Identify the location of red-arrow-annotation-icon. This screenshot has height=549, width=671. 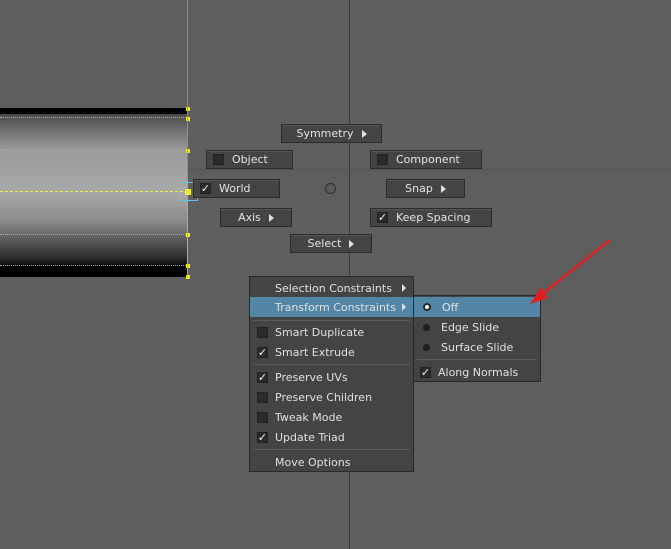
(570, 271).